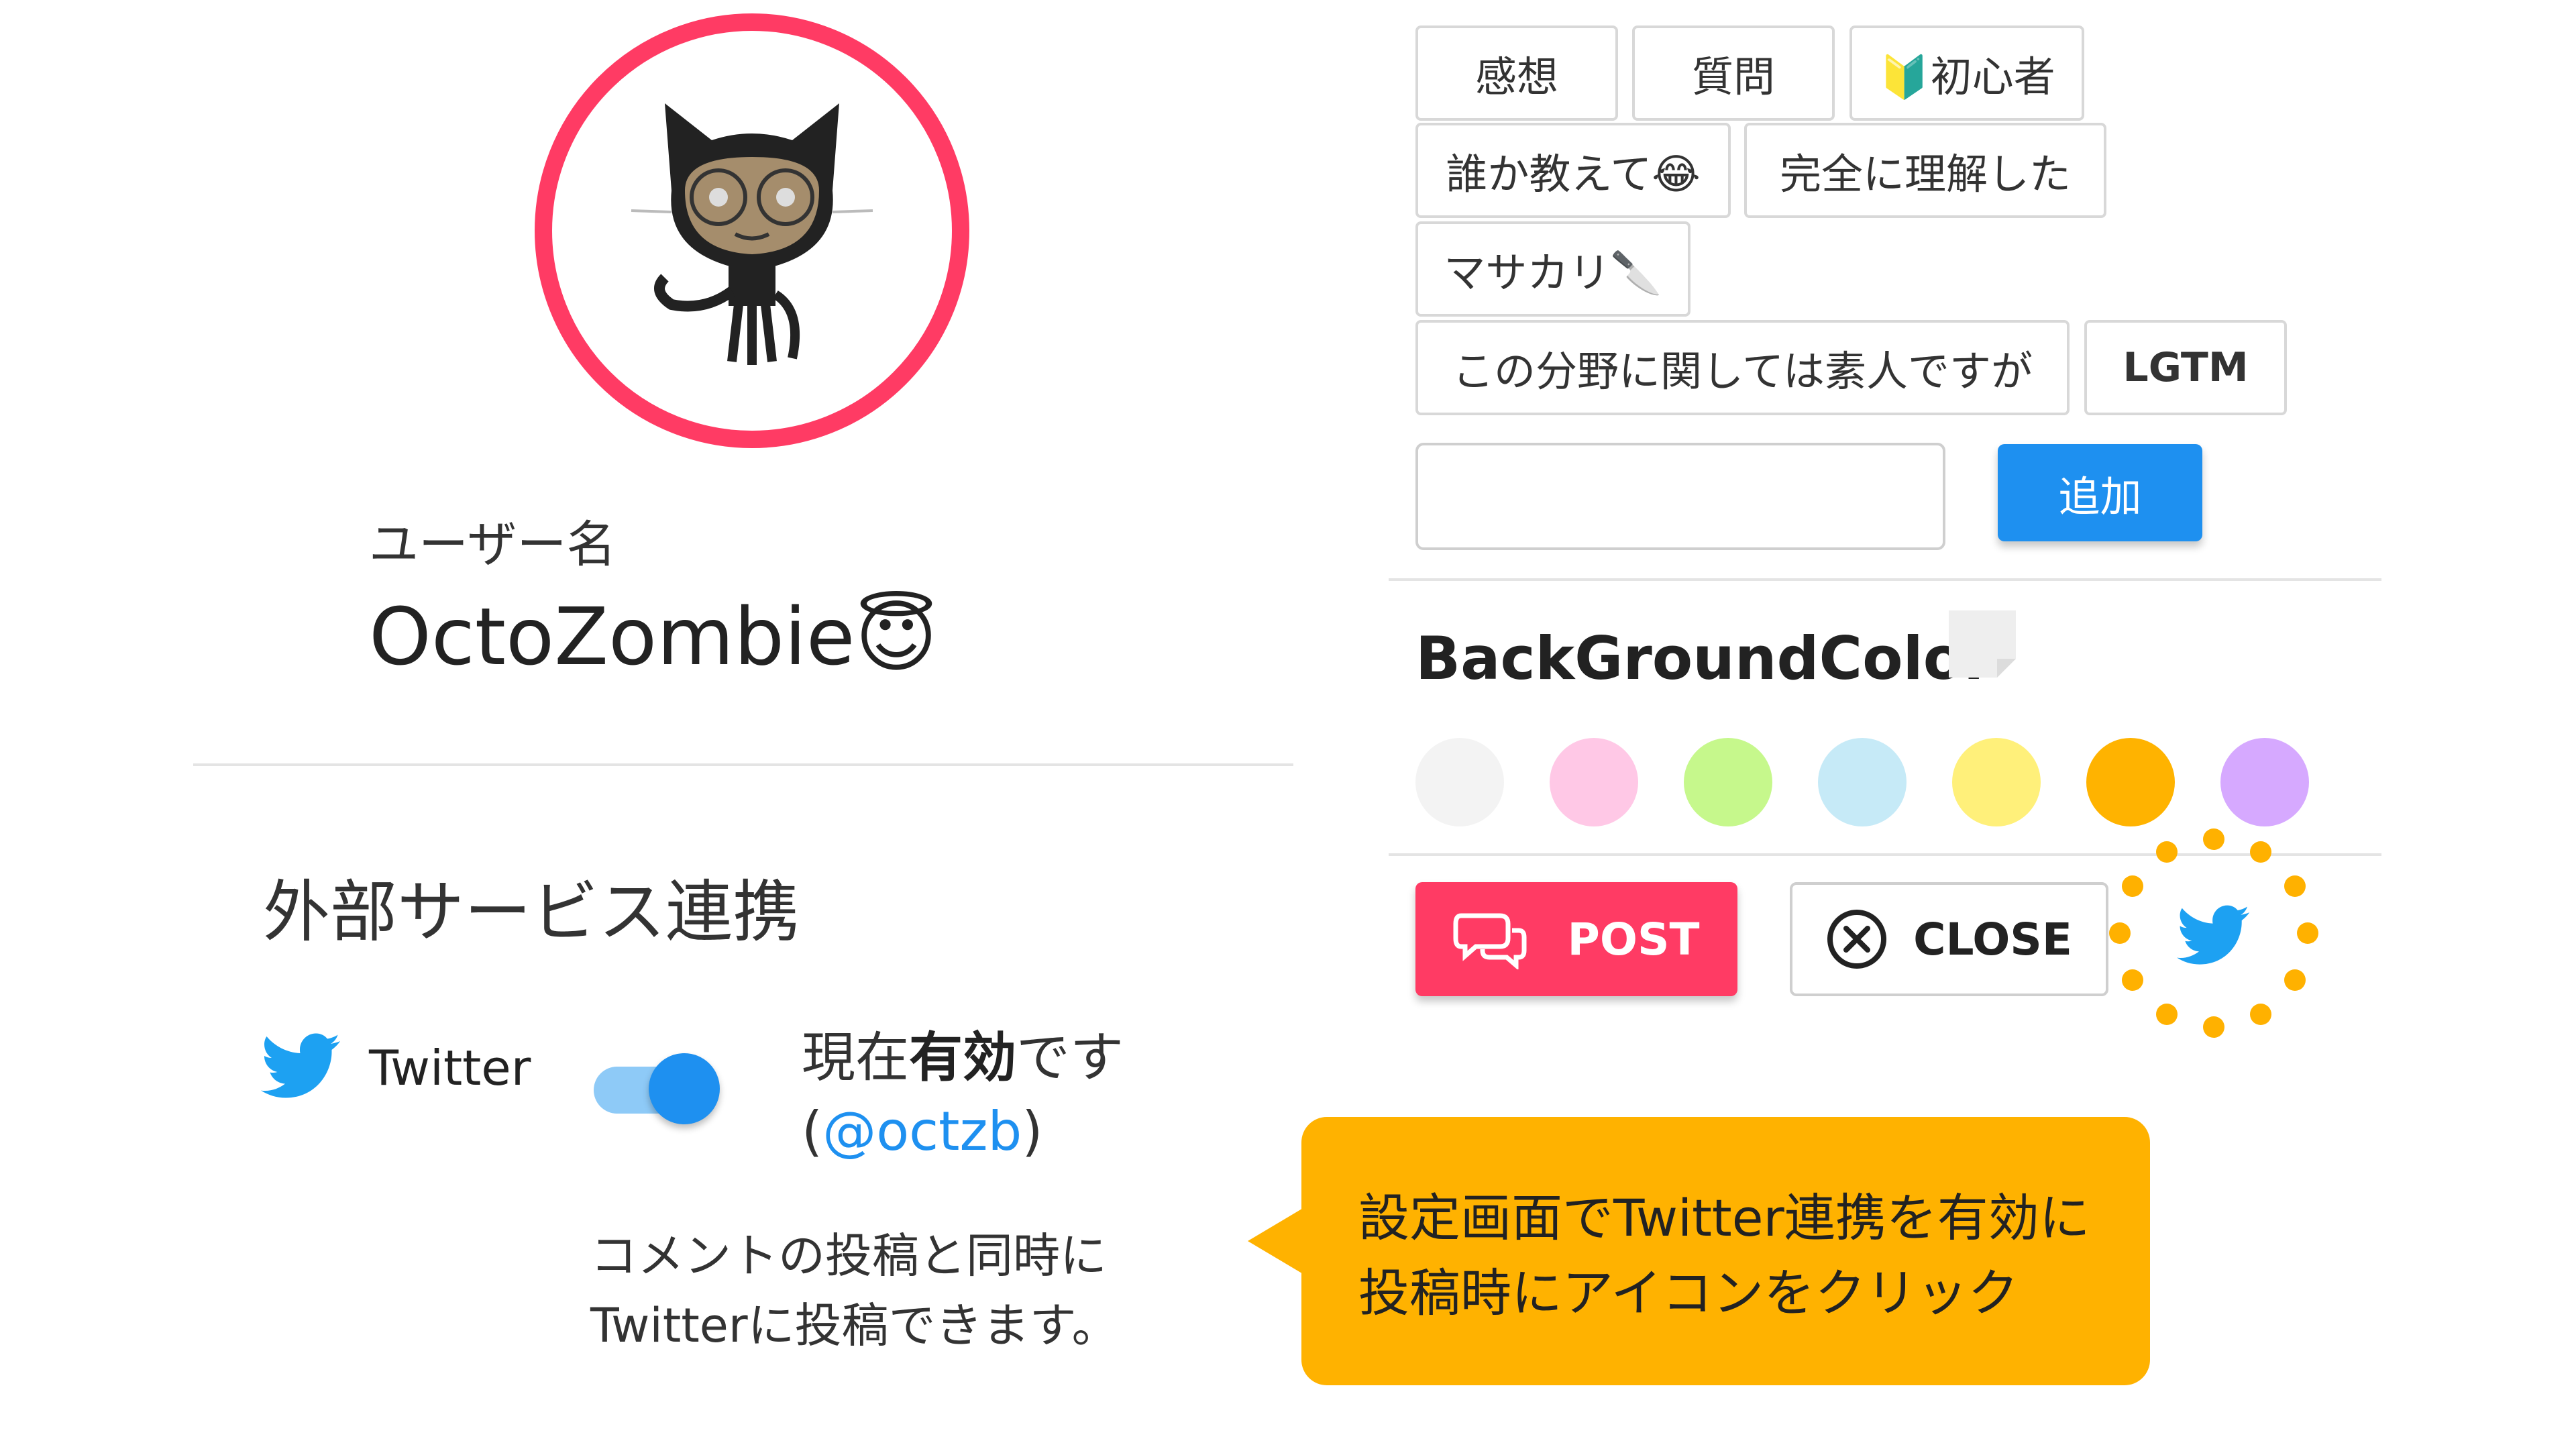 This screenshot has height=1449, width=2576. I want to click on callout-line1: 設定画面でTwitter連携を有効に, so click(1724, 1218).